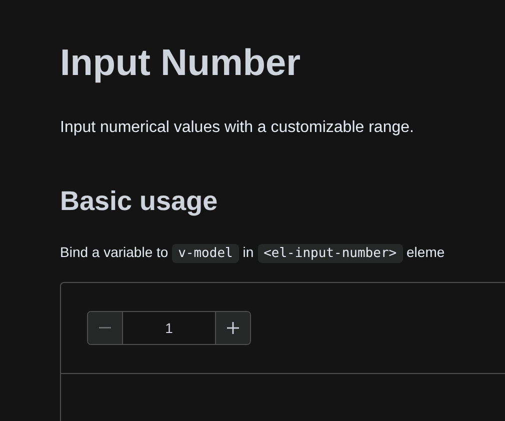  What do you see at coordinates (139, 201) in the screenshot?
I see `section-heading: Basic usage` at bounding box center [139, 201].